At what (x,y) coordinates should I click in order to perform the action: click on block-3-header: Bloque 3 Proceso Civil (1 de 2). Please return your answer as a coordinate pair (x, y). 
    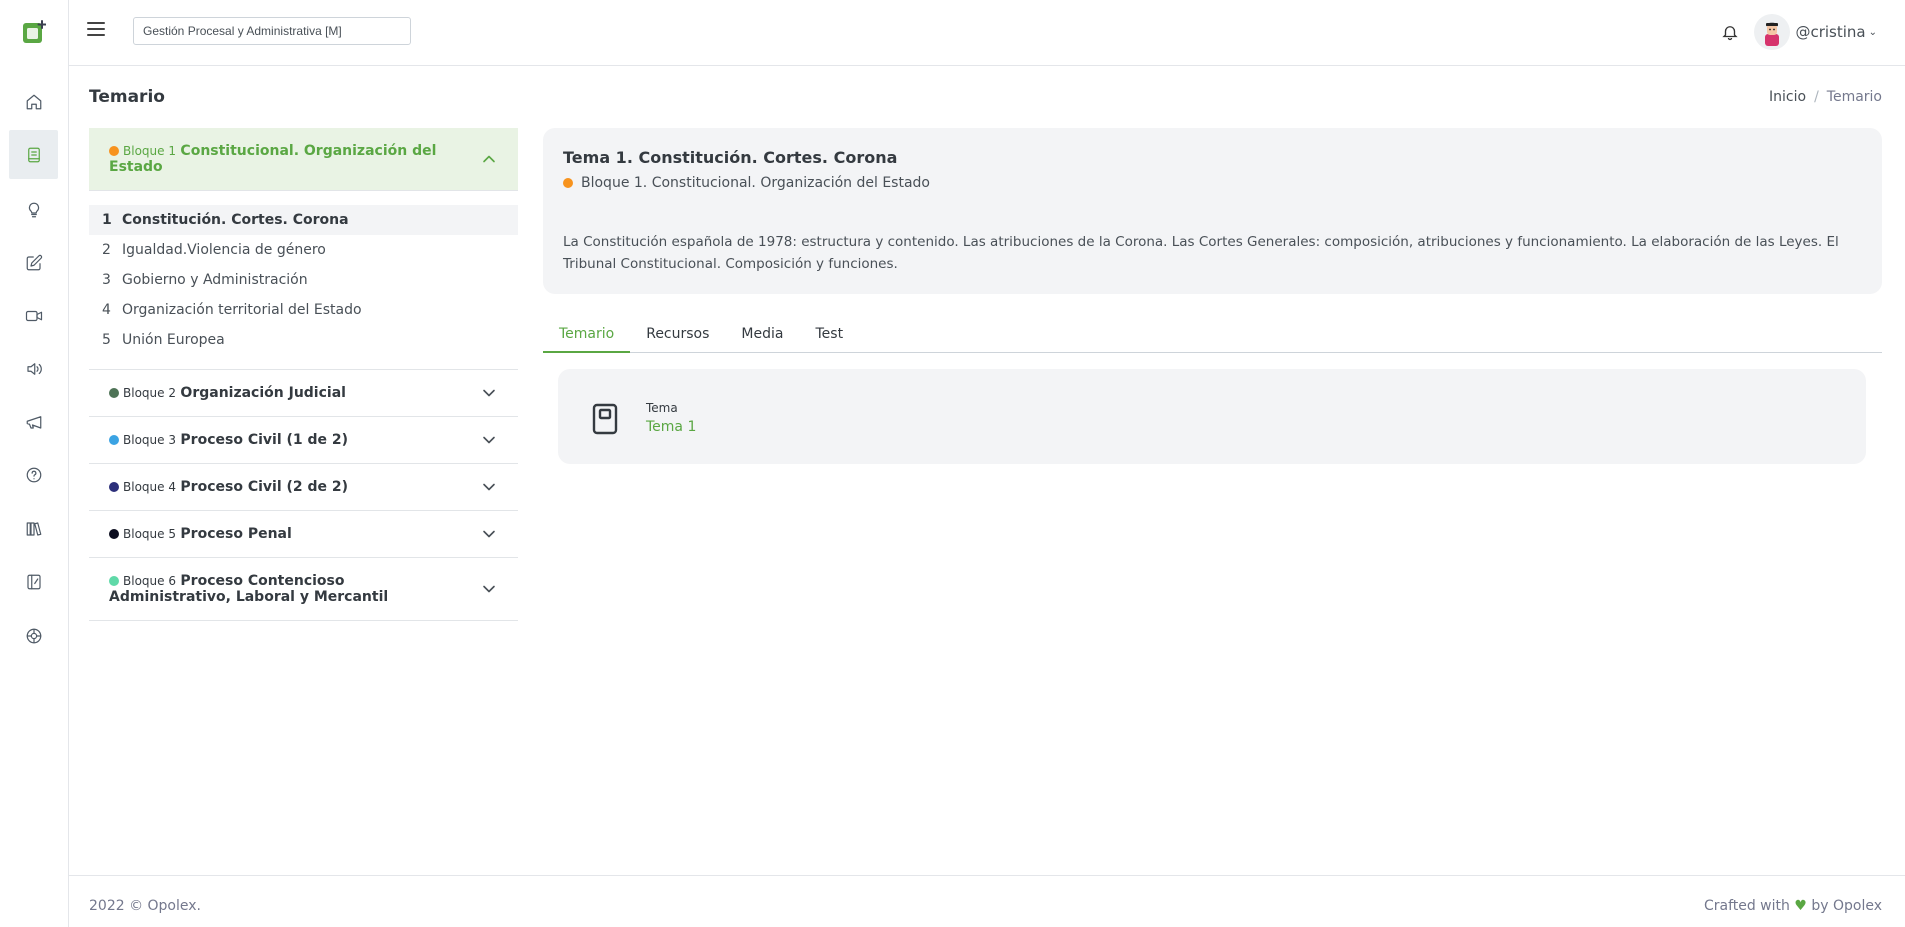
    Looking at the image, I should click on (303, 440).